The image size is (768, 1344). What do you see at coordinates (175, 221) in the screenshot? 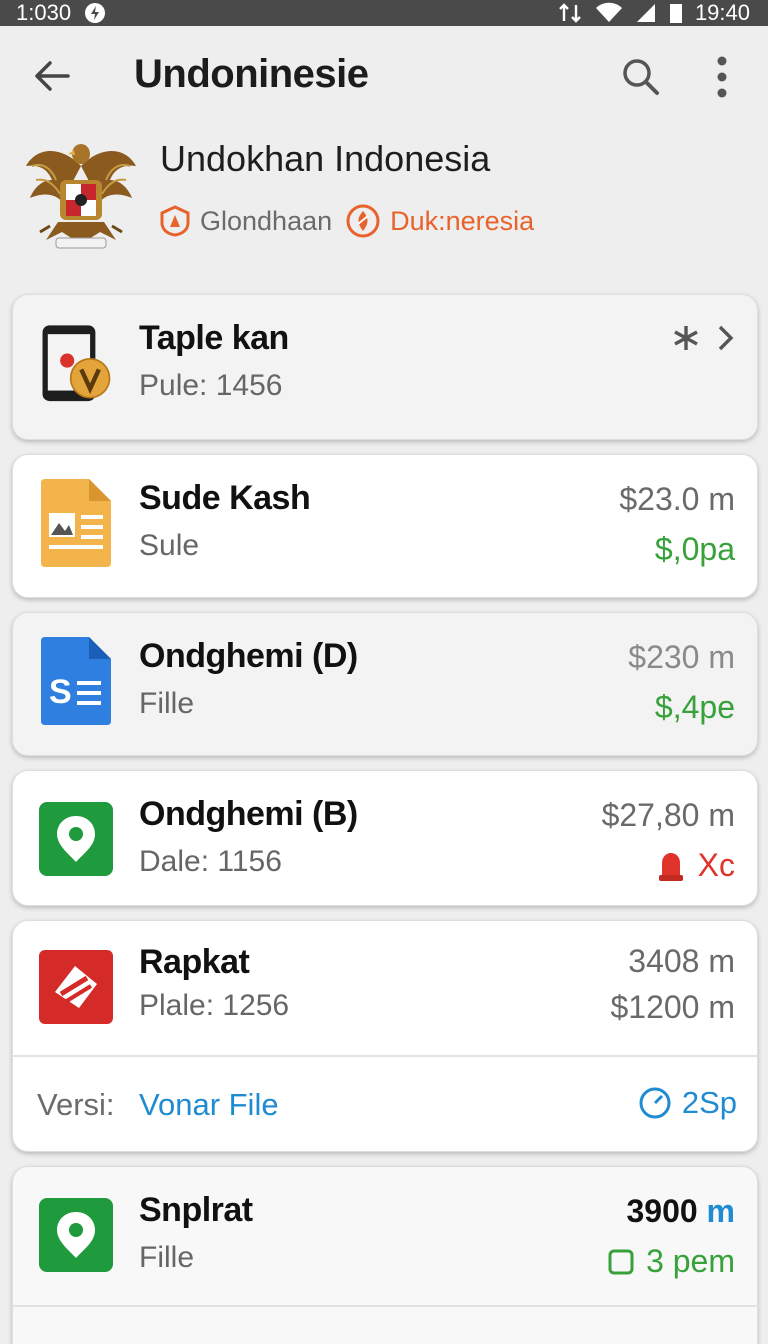
I see `shield-icon` at bounding box center [175, 221].